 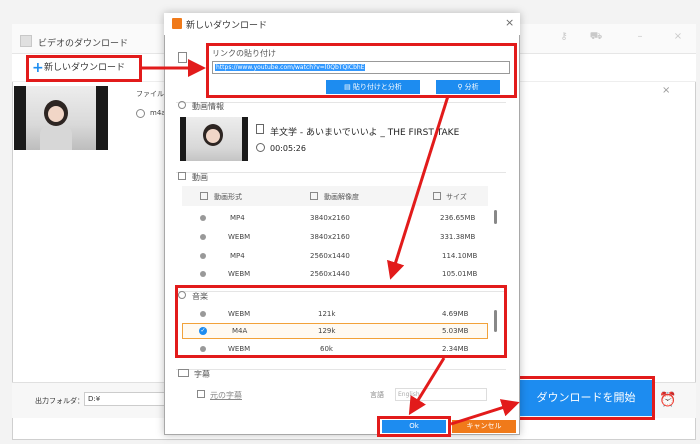 What do you see at coordinates (418, 187) in the screenshot?
I see `arrow-to-audio` at bounding box center [418, 187].